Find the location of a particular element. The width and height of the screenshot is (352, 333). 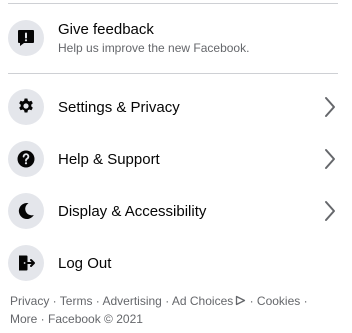

terms-link: Terms is located at coordinates (76, 301).